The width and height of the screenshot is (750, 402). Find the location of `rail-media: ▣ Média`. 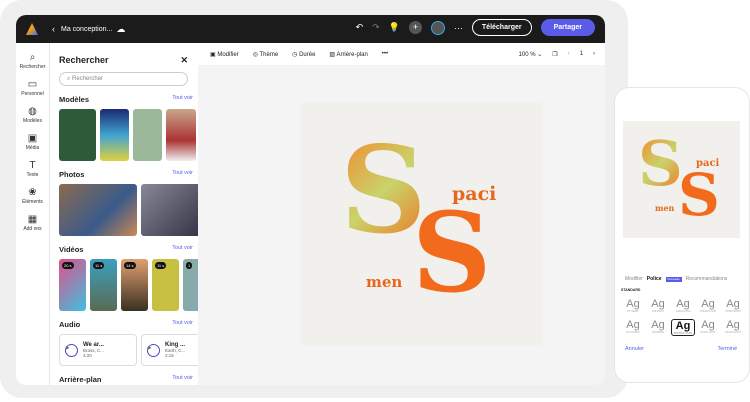

rail-media: ▣ Média is located at coordinates (32, 142).